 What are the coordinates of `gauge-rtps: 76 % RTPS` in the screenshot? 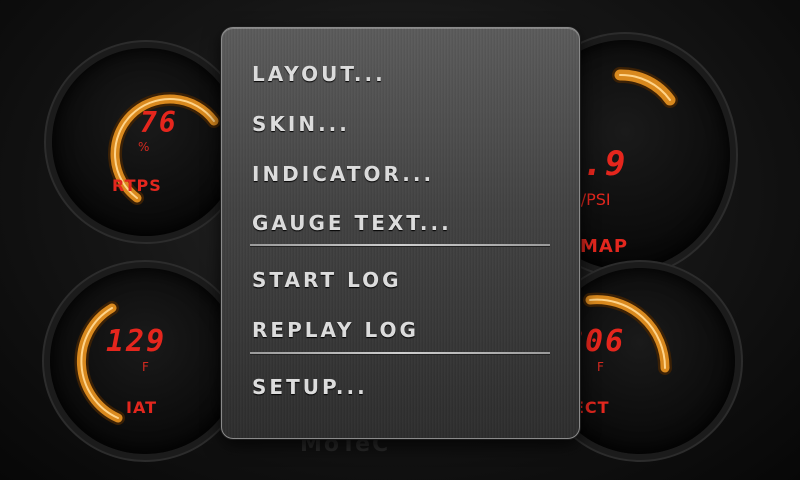 It's located at (146, 142).